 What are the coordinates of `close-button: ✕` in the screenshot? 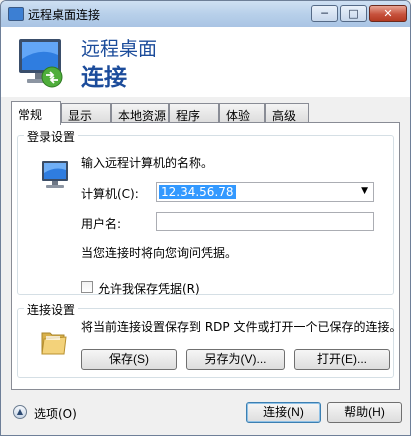 It's located at (388, 13).